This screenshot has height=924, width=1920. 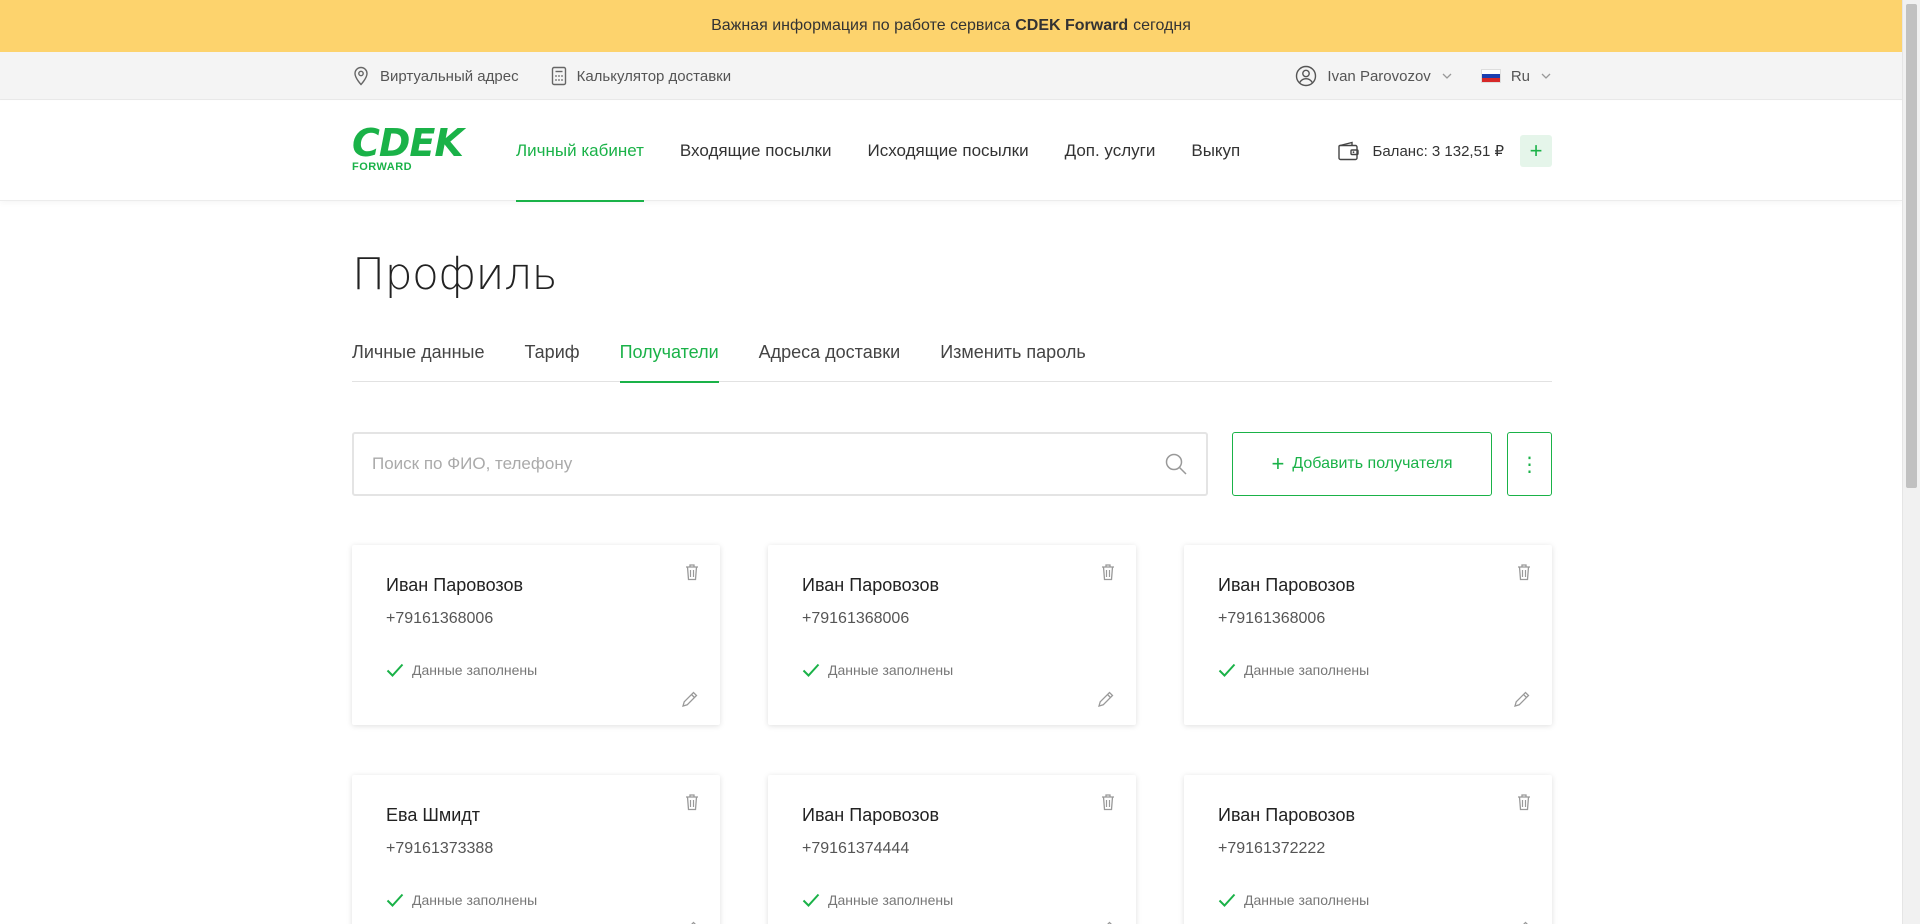 I want to click on banner-brand: CDEK Forward, so click(x=1072, y=25).